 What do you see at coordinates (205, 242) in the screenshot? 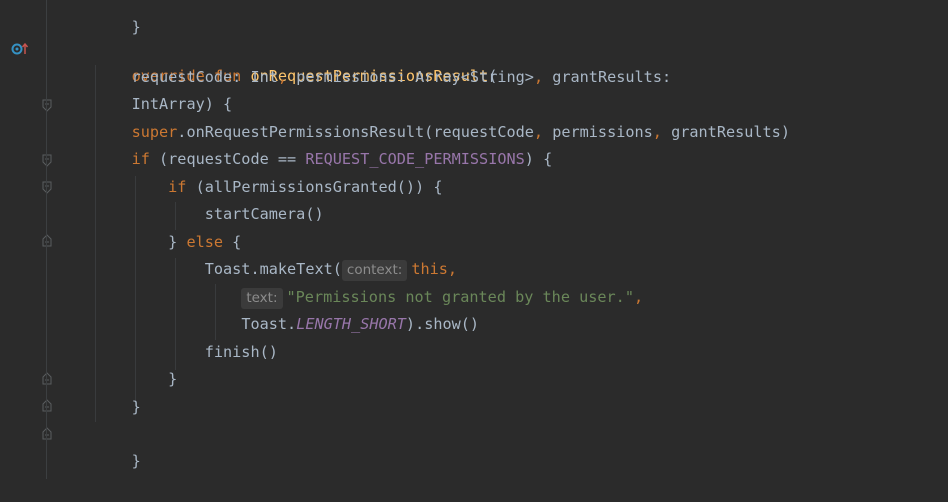
I see `keyword-else: else` at bounding box center [205, 242].